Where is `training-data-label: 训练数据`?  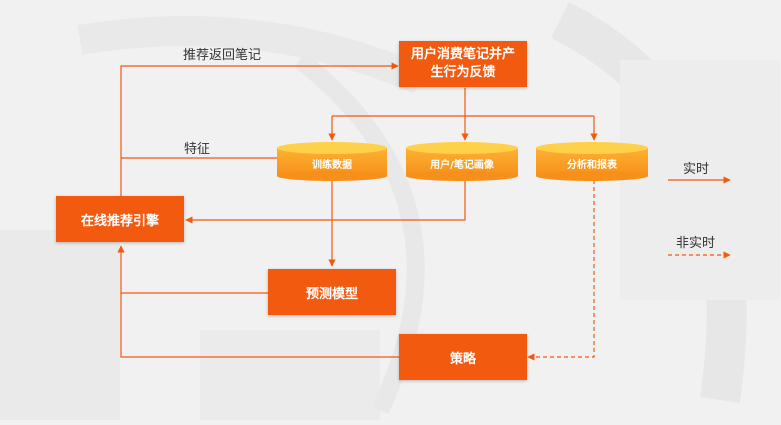
training-data-label: 训练数据 is located at coordinates (332, 164).